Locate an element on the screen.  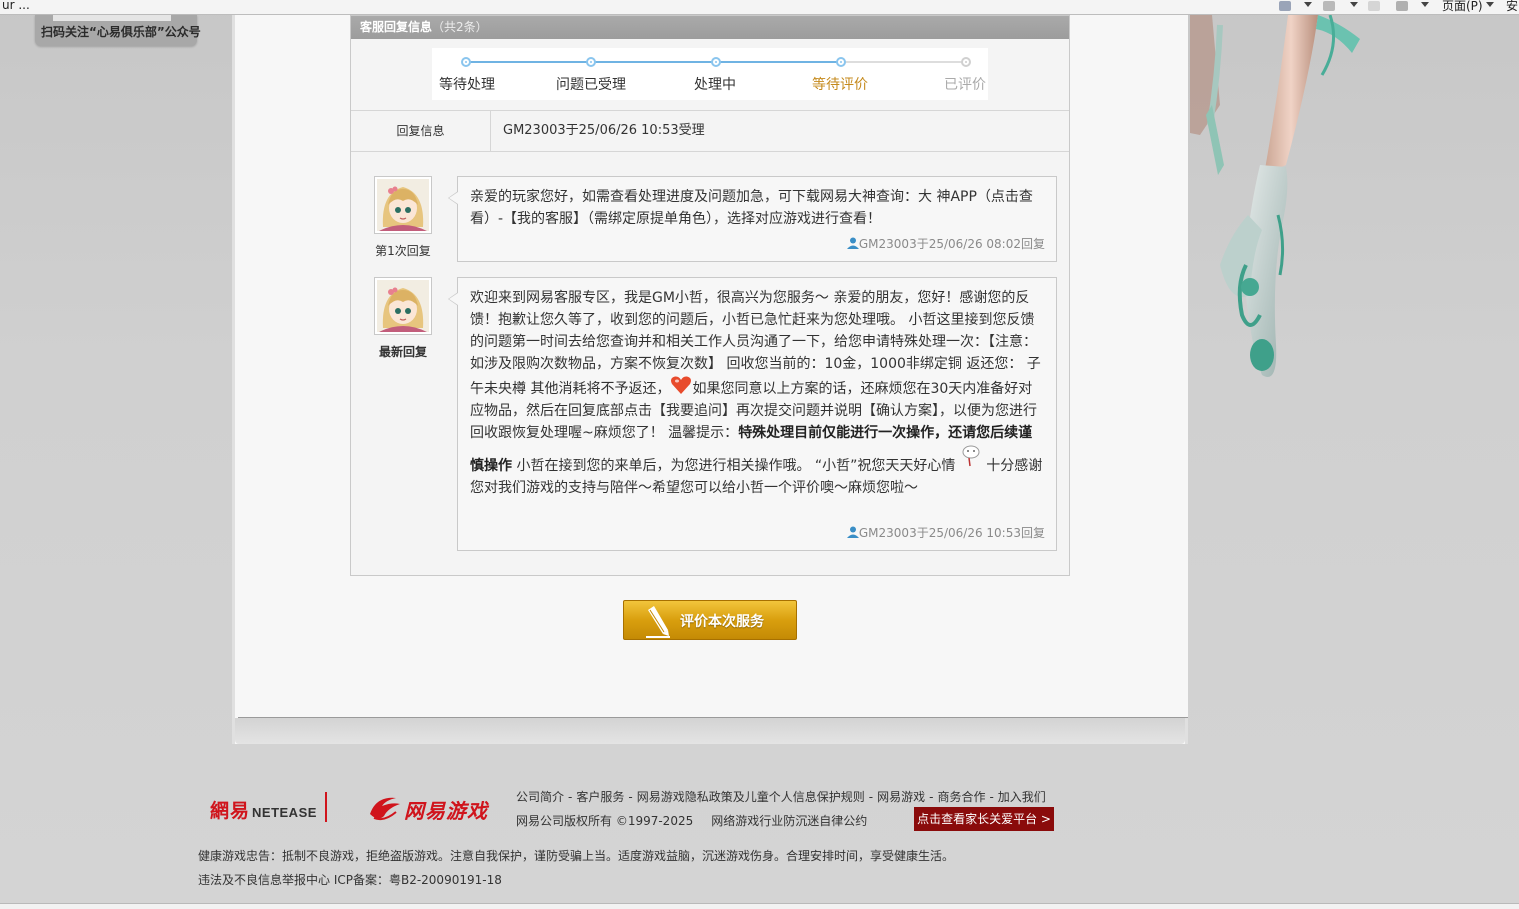
footer-link-business: 商务合作 is located at coordinates (961, 797).